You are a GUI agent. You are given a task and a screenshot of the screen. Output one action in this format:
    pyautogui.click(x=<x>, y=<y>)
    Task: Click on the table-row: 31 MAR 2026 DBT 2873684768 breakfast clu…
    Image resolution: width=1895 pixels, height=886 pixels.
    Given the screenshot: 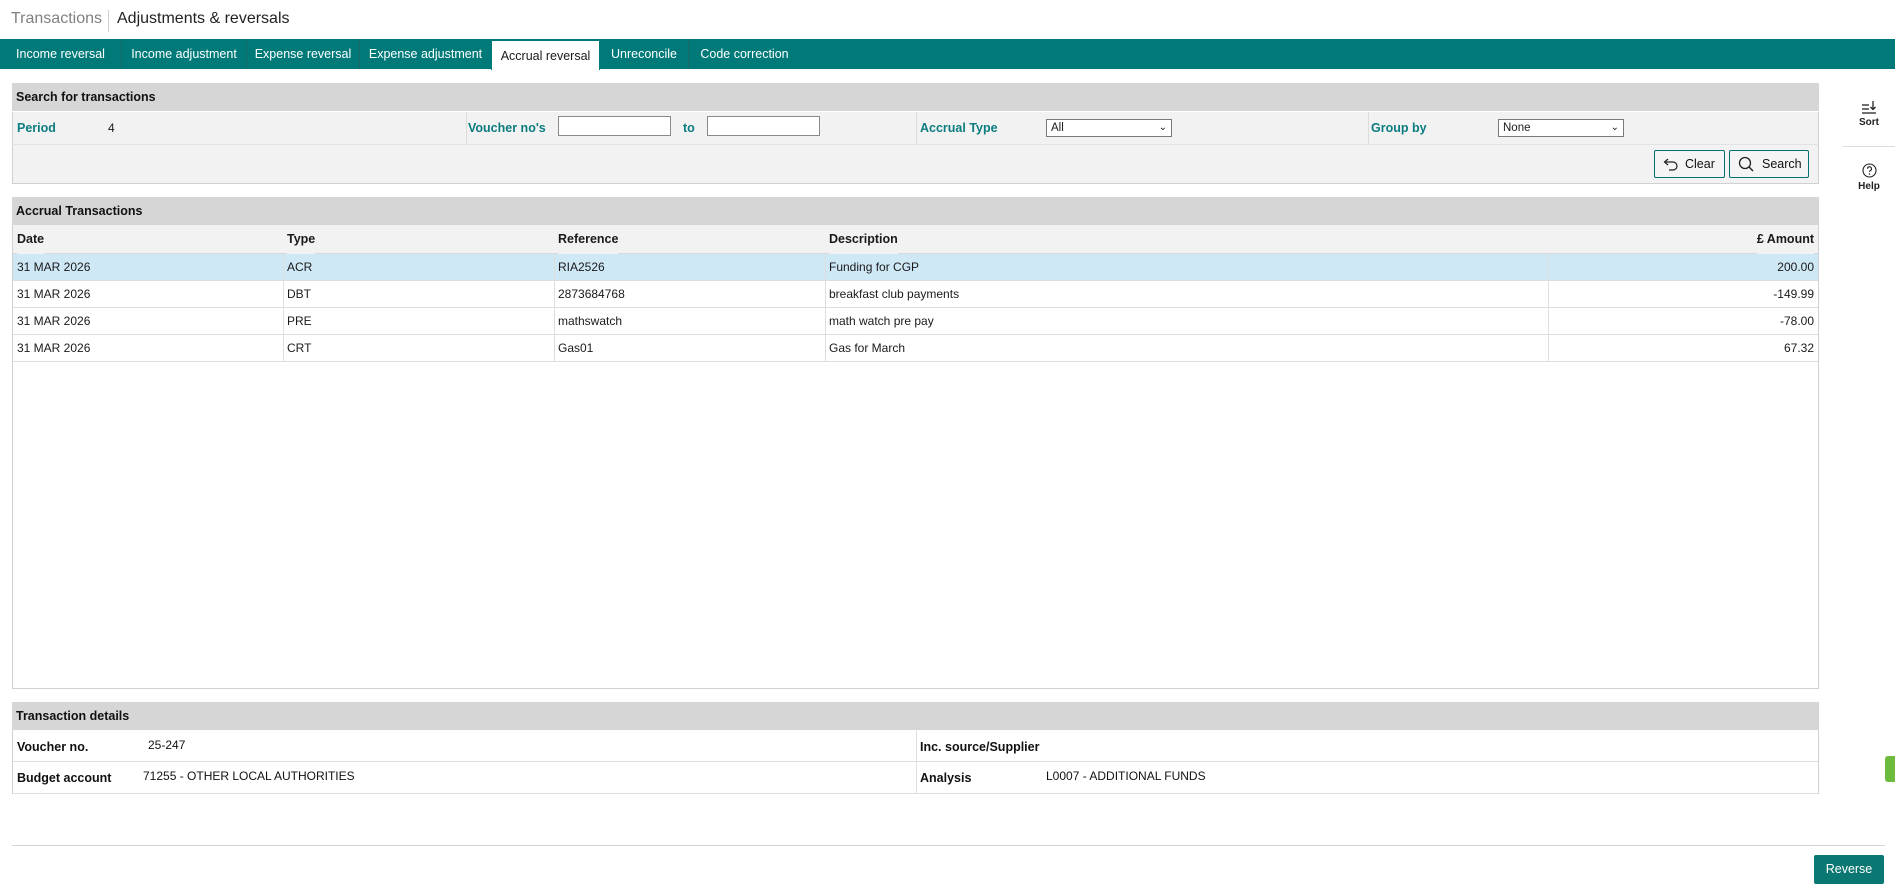 What is the action you would take?
    pyautogui.click(x=915, y=294)
    